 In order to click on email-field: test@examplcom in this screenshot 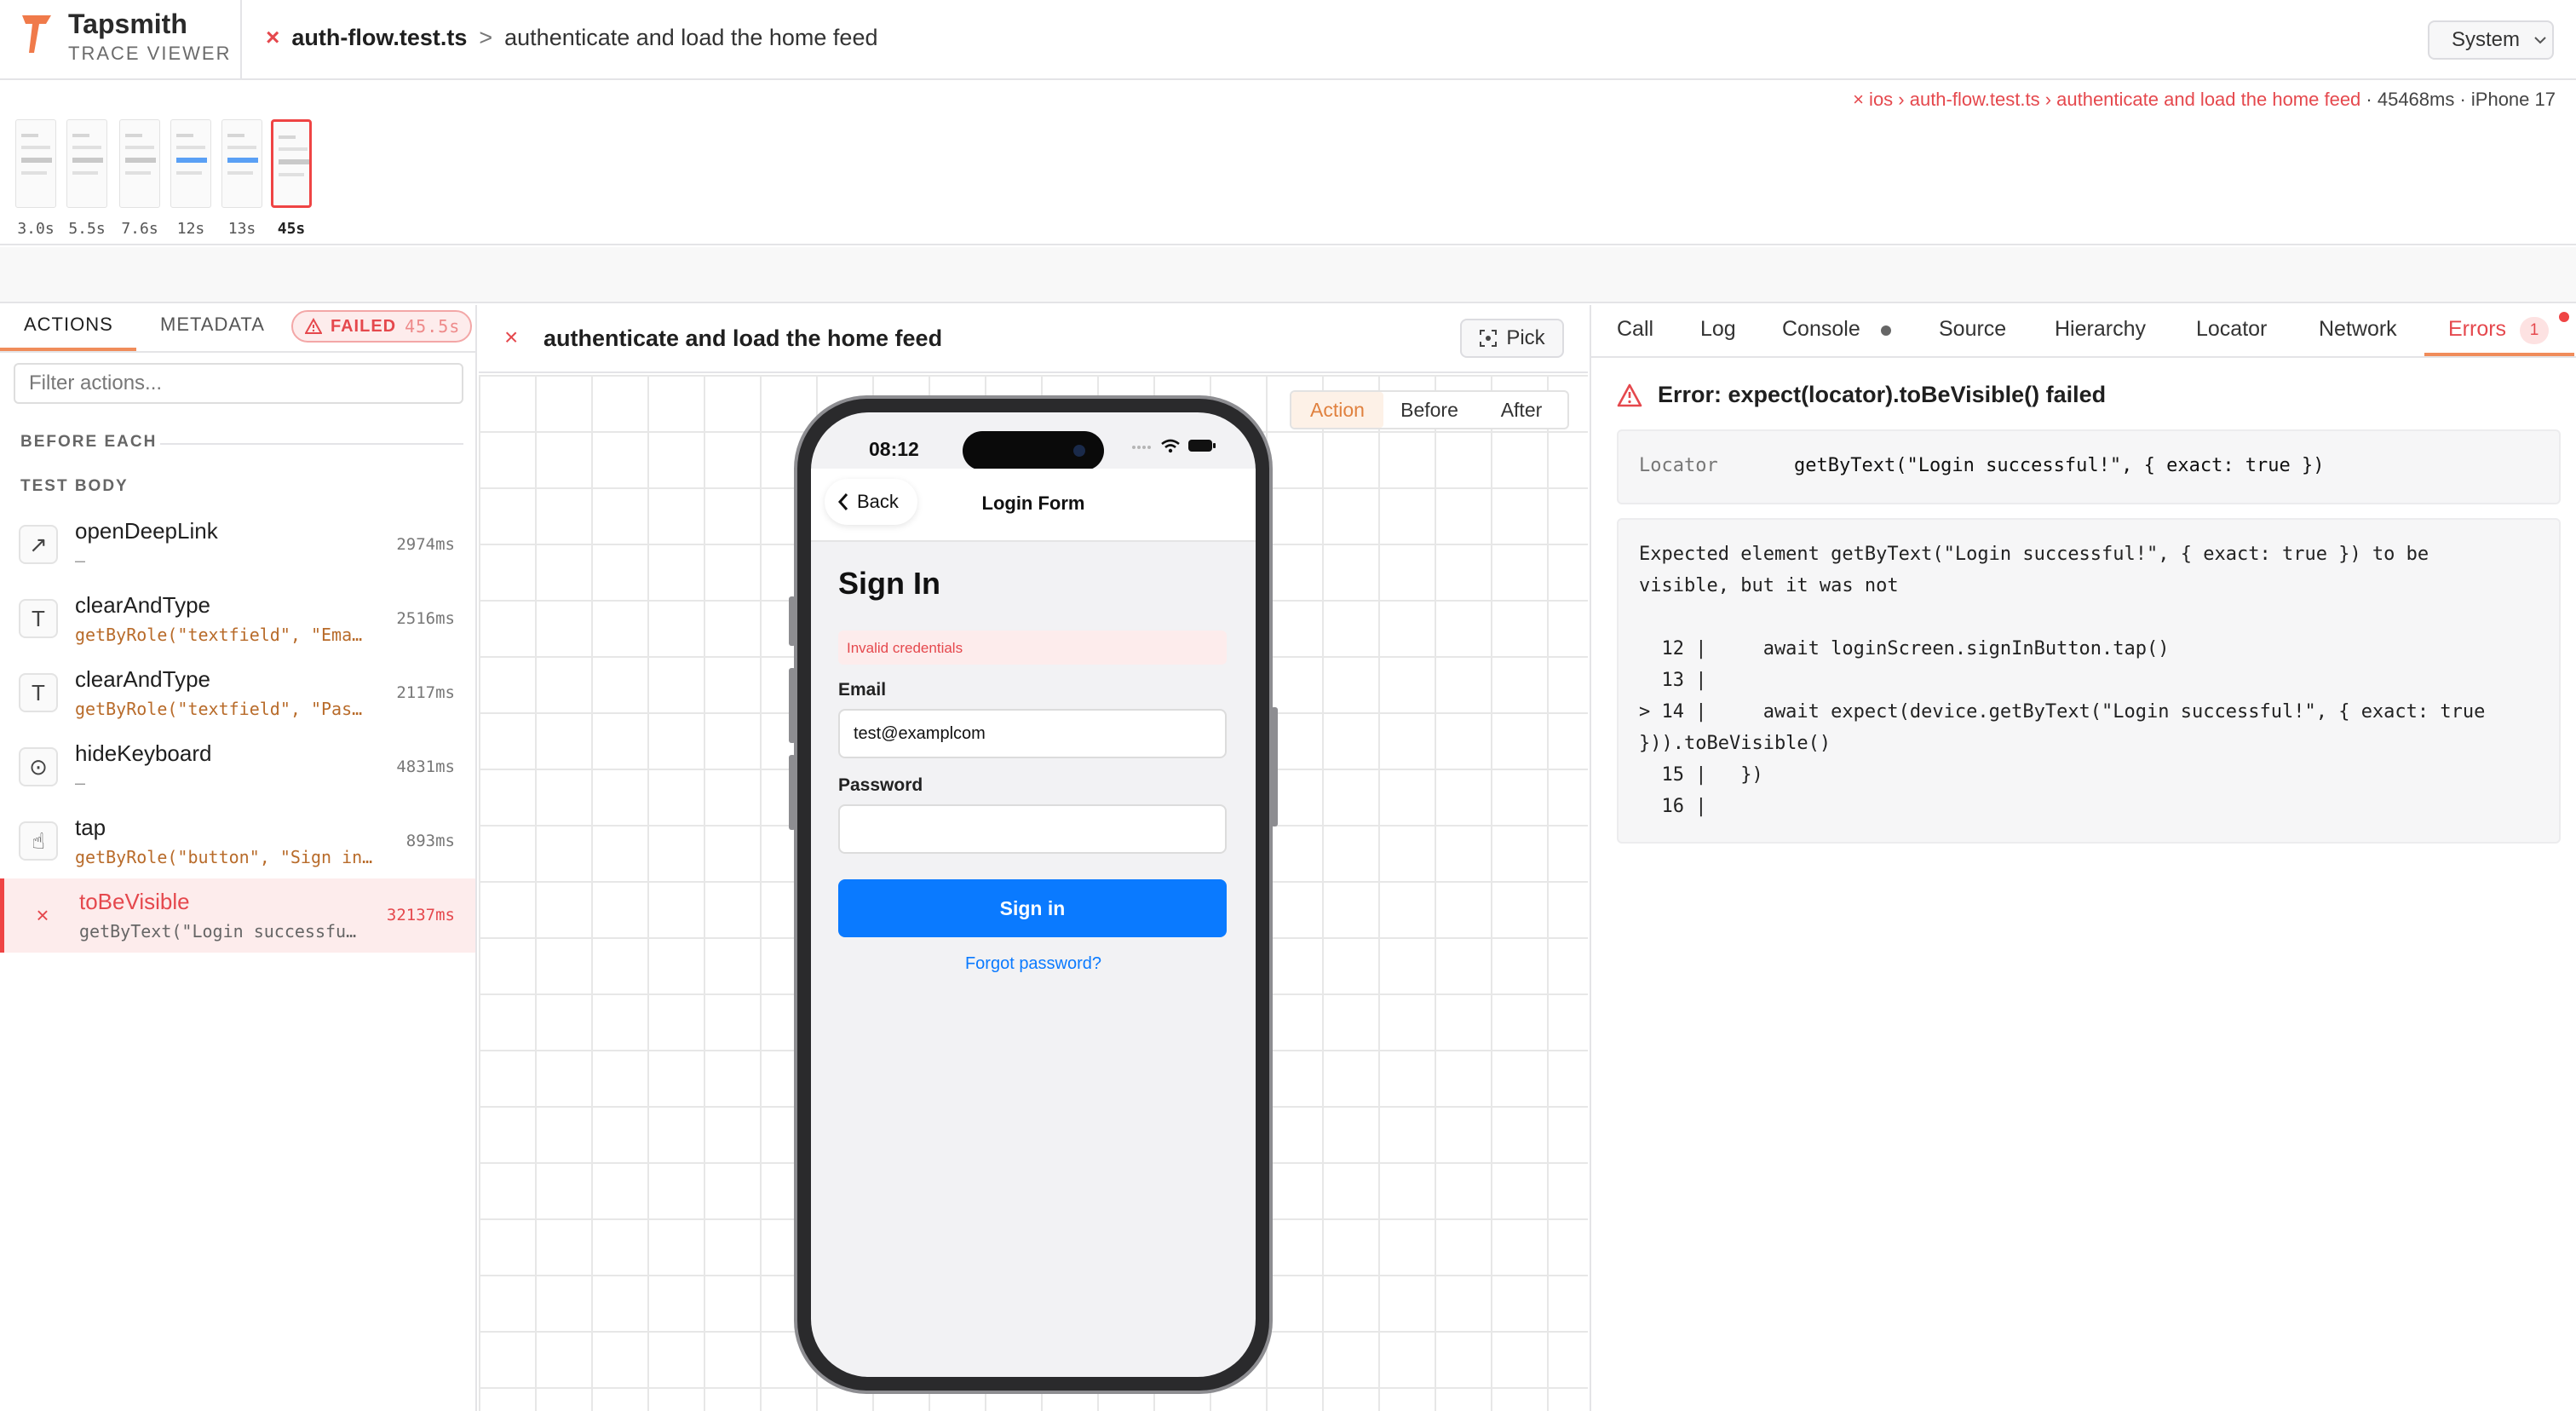, I will do `click(1033, 733)`.